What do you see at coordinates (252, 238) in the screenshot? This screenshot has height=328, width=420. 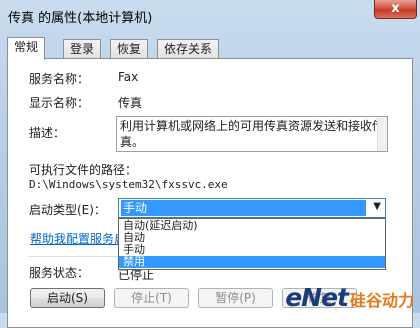 I see `option-auto: 自动` at bounding box center [252, 238].